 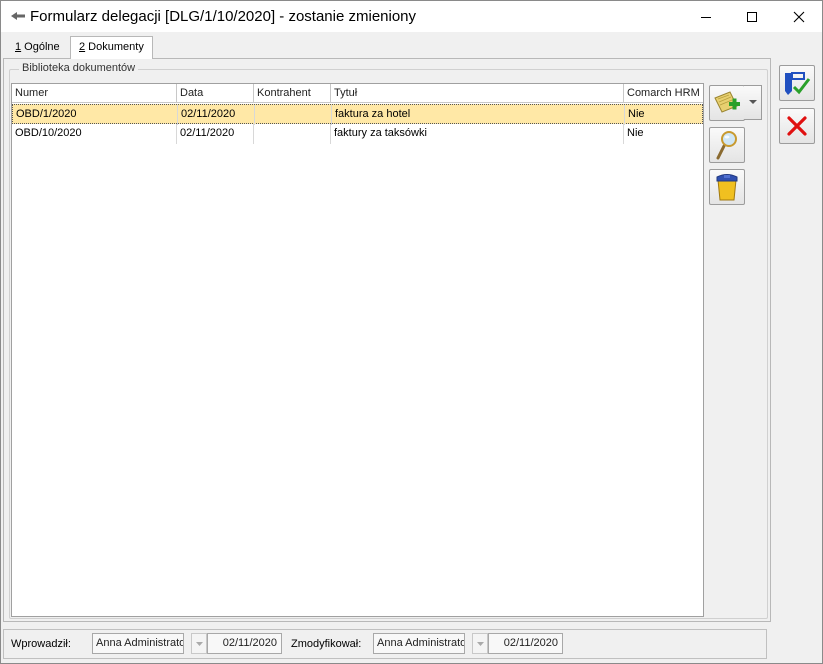 What do you see at coordinates (477, 93) in the screenshot?
I see `column-header-tytul: Tytuł` at bounding box center [477, 93].